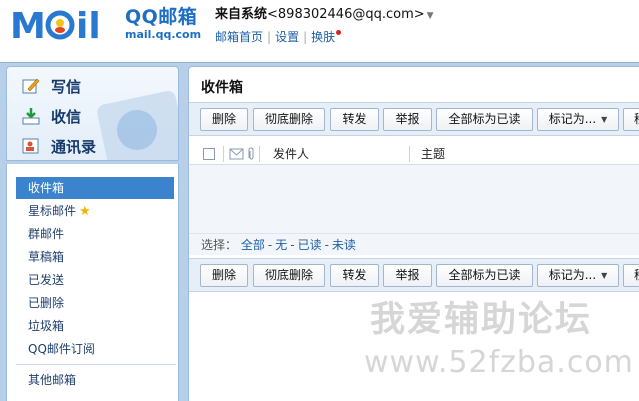 The width and height of the screenshot is (639, 401). I want to click on select-all-link: 全部, so click(253, 245).